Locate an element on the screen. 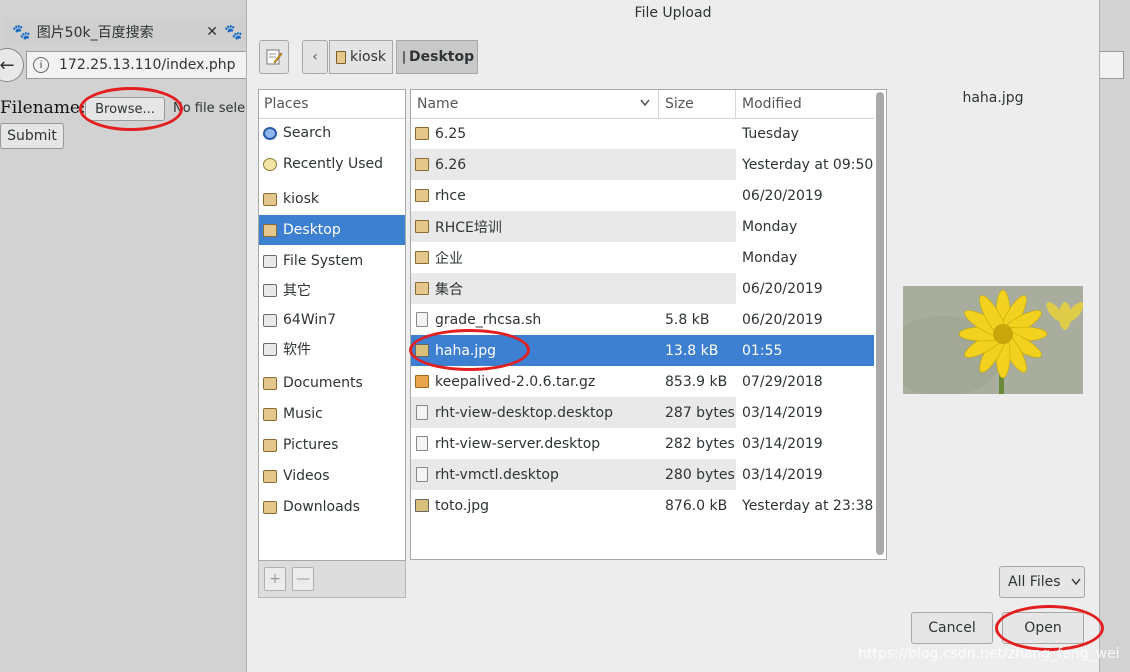 The width and height of the screenshot is (1130, 672). sidebar-item-kiosk: kiosk is located at coordinates (332, 199).